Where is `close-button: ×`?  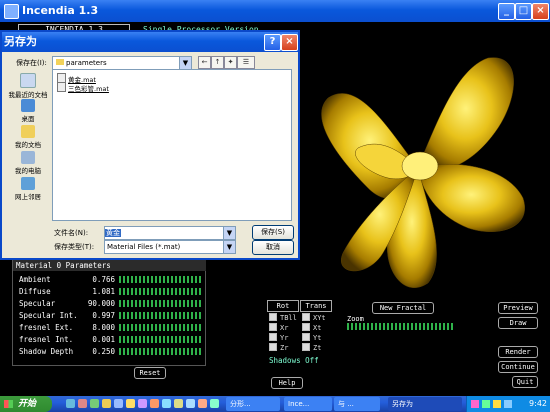
close-button: × is located at coordinates (540, 11).